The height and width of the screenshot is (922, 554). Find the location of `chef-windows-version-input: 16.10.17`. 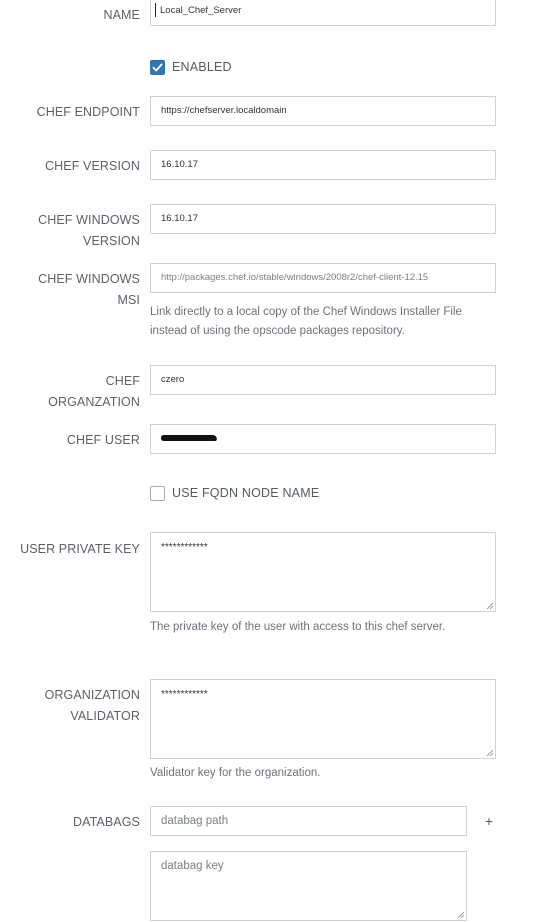

chef-windows-version-input: 16.10.17 is located at coordinates (323, 219).